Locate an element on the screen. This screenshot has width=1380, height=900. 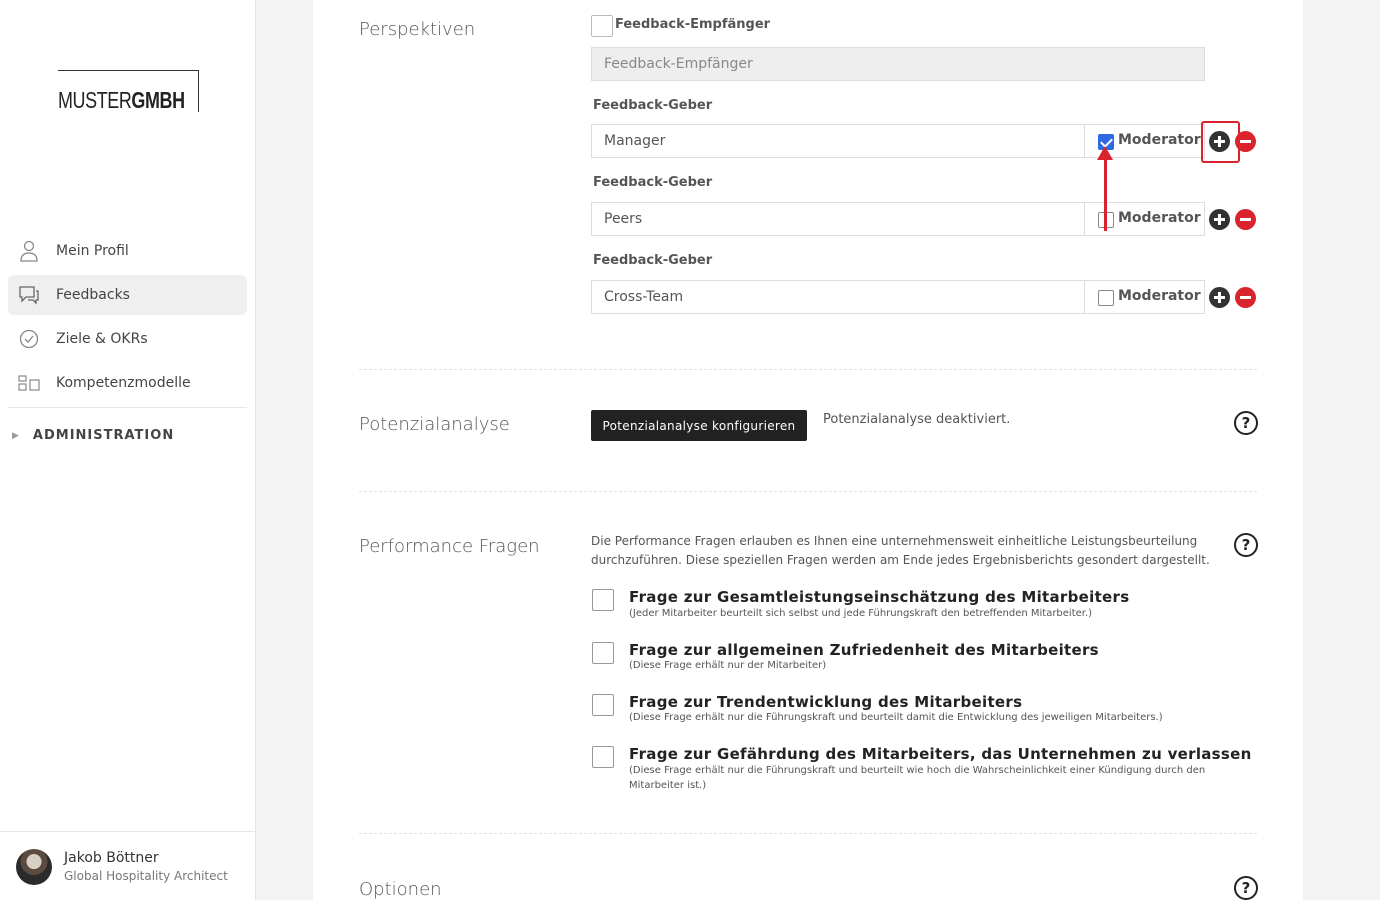
section-title-potenzialanalyse: Potenzialanalyse is located at coordinates (434, 424).